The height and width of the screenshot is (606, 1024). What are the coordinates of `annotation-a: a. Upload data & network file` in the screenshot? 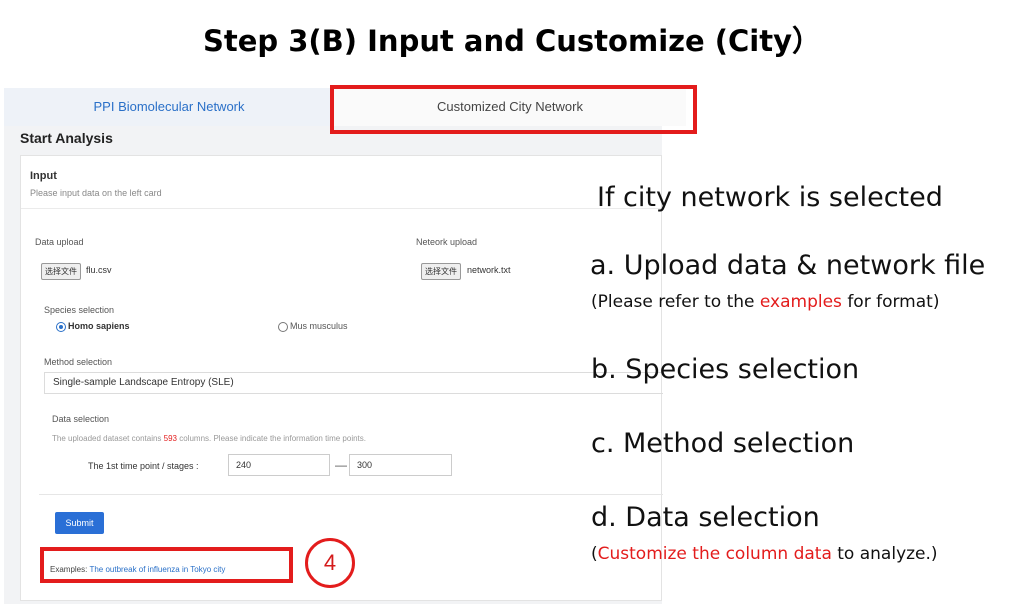 It's located at (788, 265).